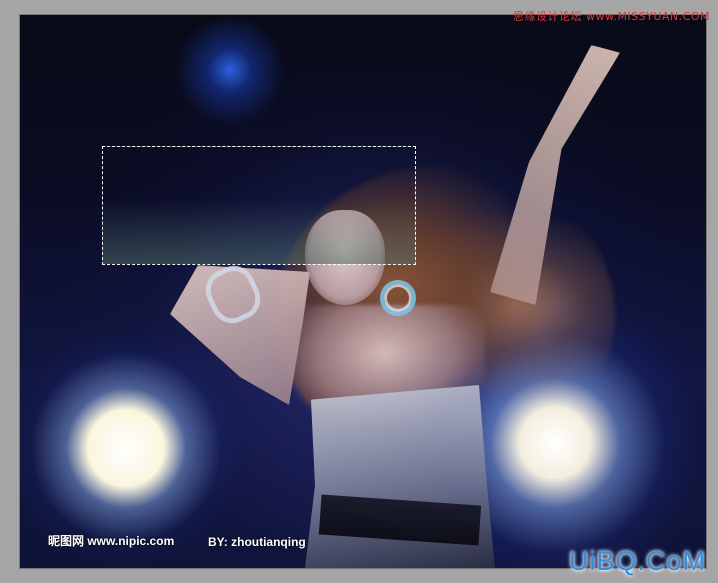  Describe the element at coordinates (637, 561) in the screenshot. I see `uibq-watermark: UiBQ.CoM` at that location.